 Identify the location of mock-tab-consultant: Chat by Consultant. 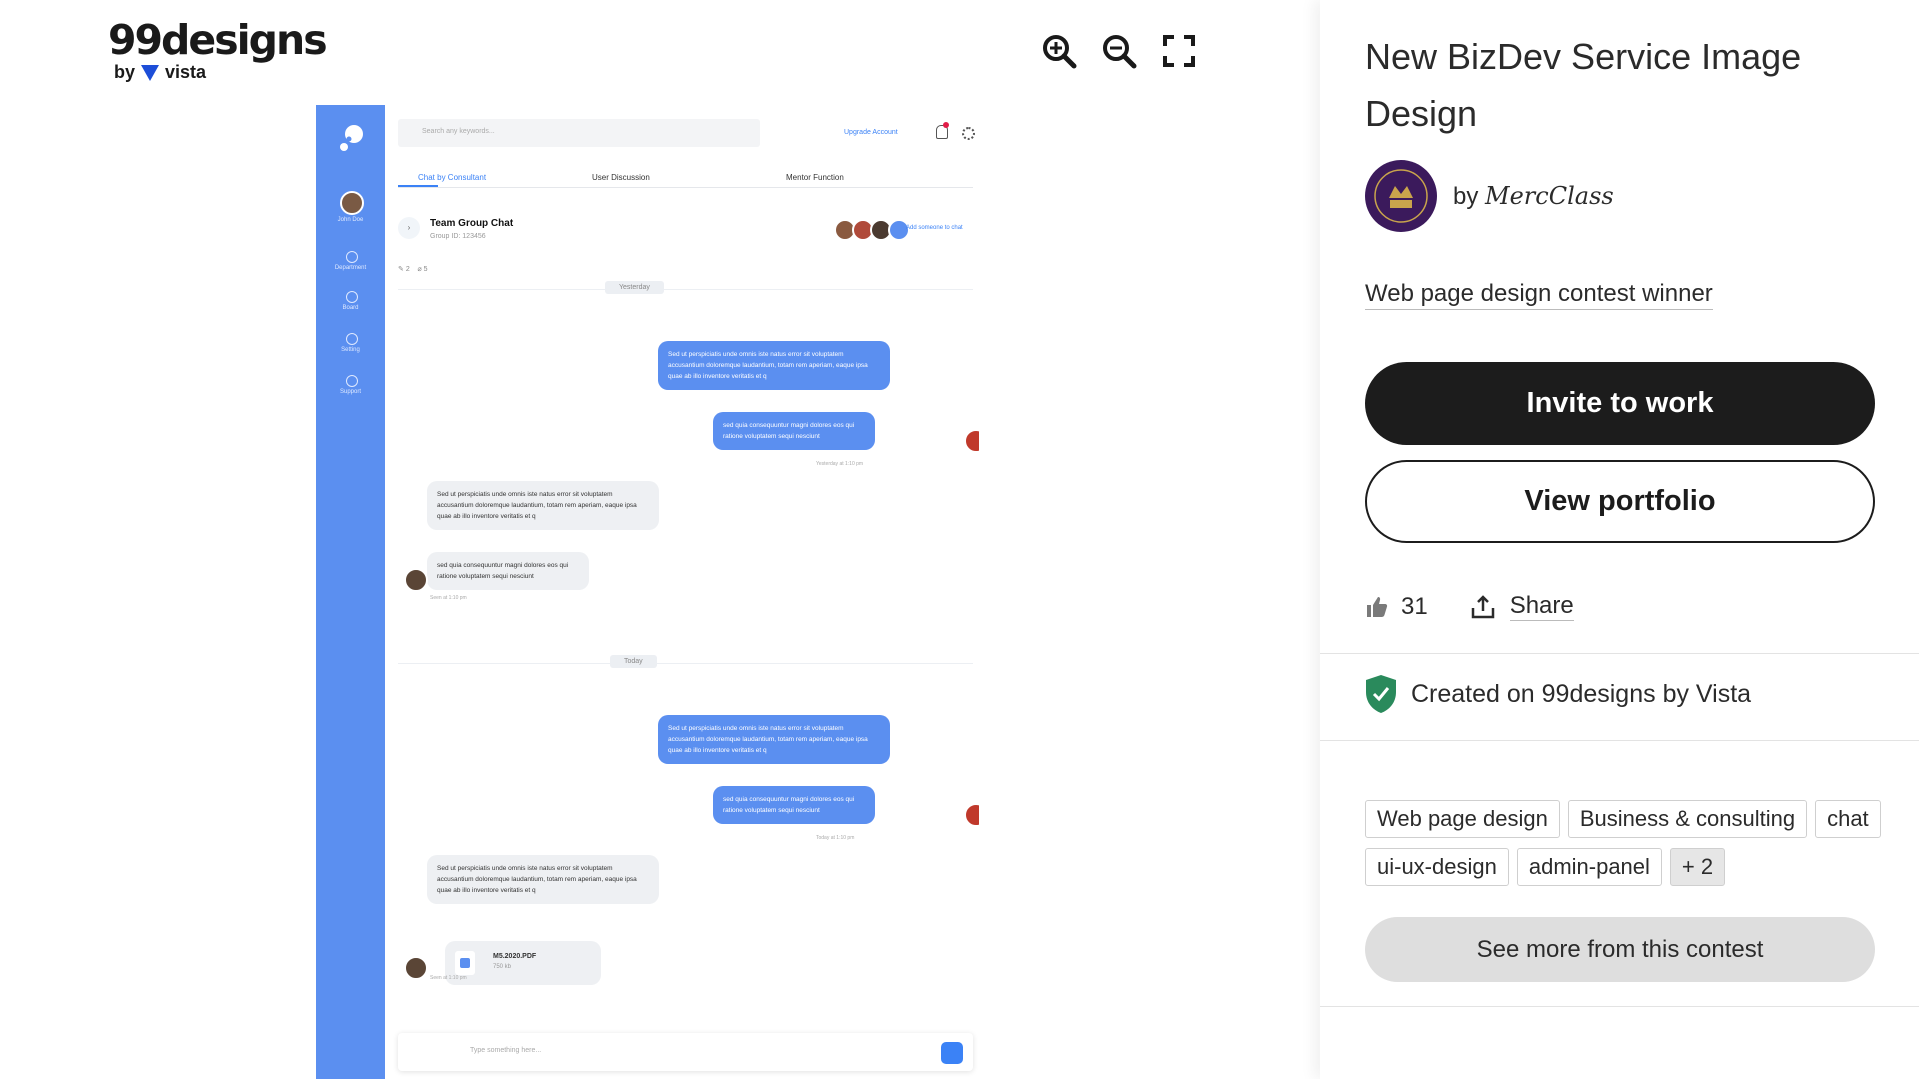
(452, 177).